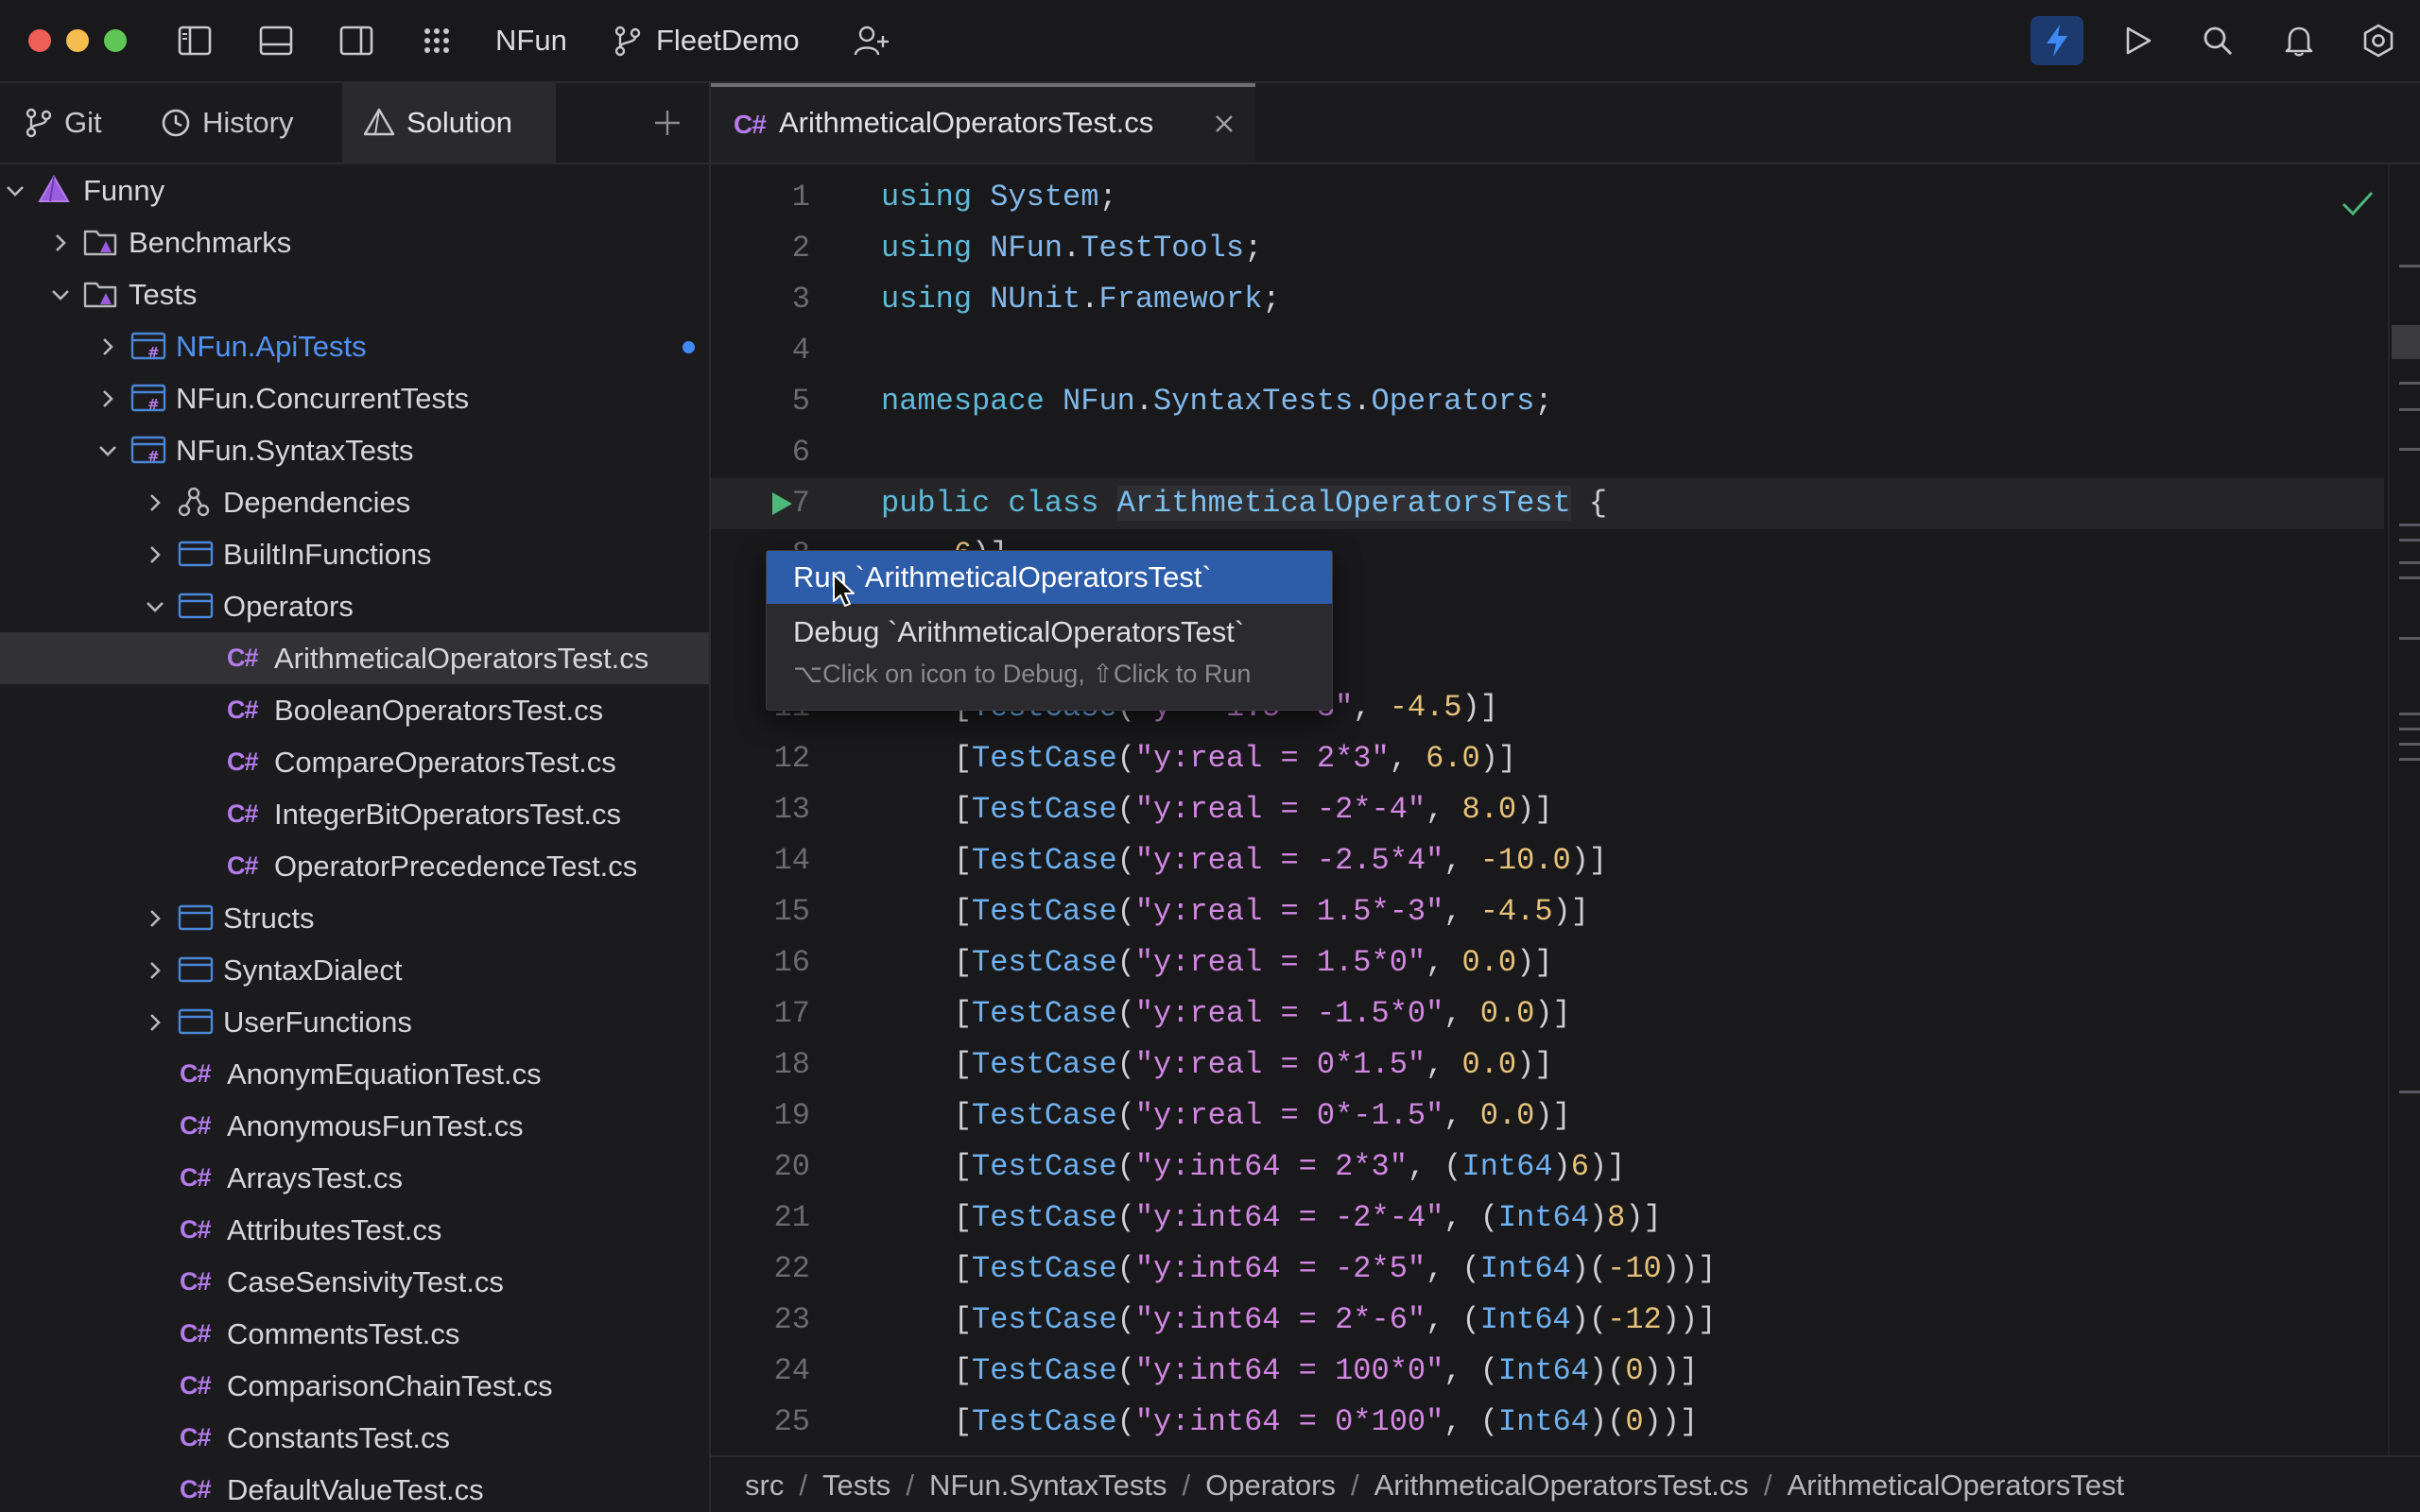 The image size is (2420, 1512). I want to click on tree-item: Structs, so click(354, 918).